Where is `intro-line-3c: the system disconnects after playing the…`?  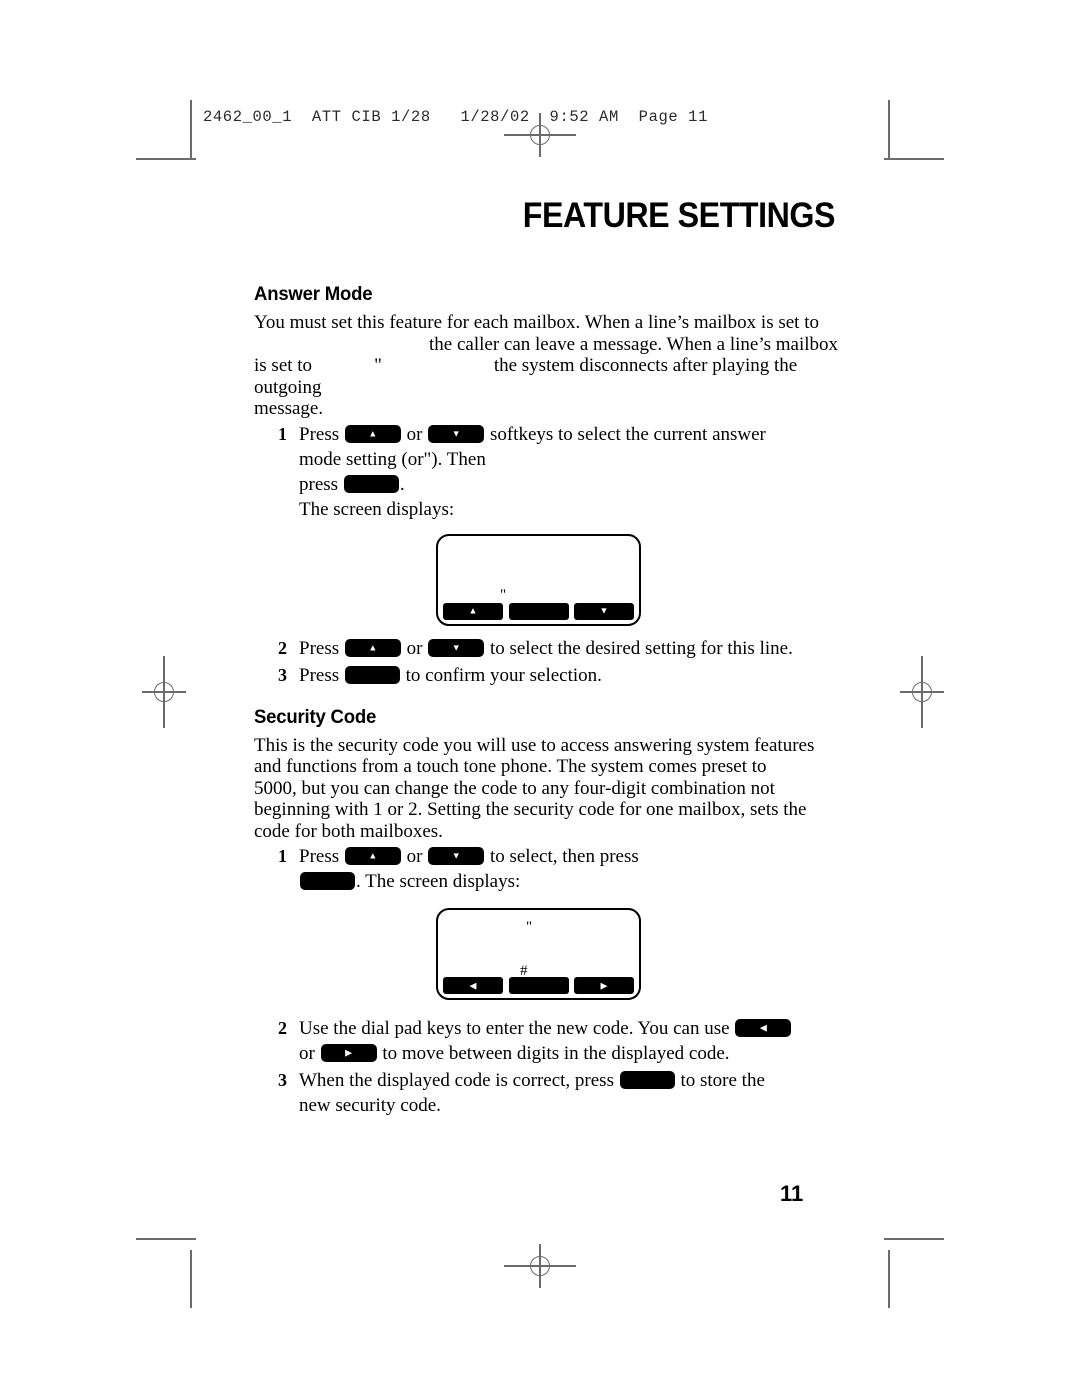
intro-line-3c: the system disconnects after playing the… is located at coordinates (526, 376).